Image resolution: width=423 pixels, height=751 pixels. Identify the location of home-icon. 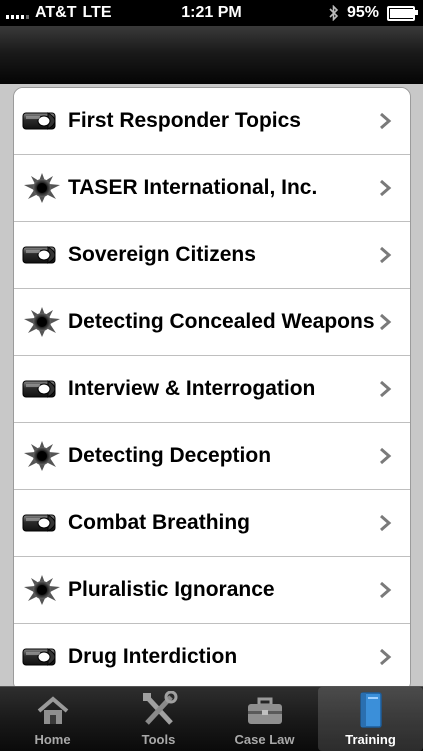
(53, 710).